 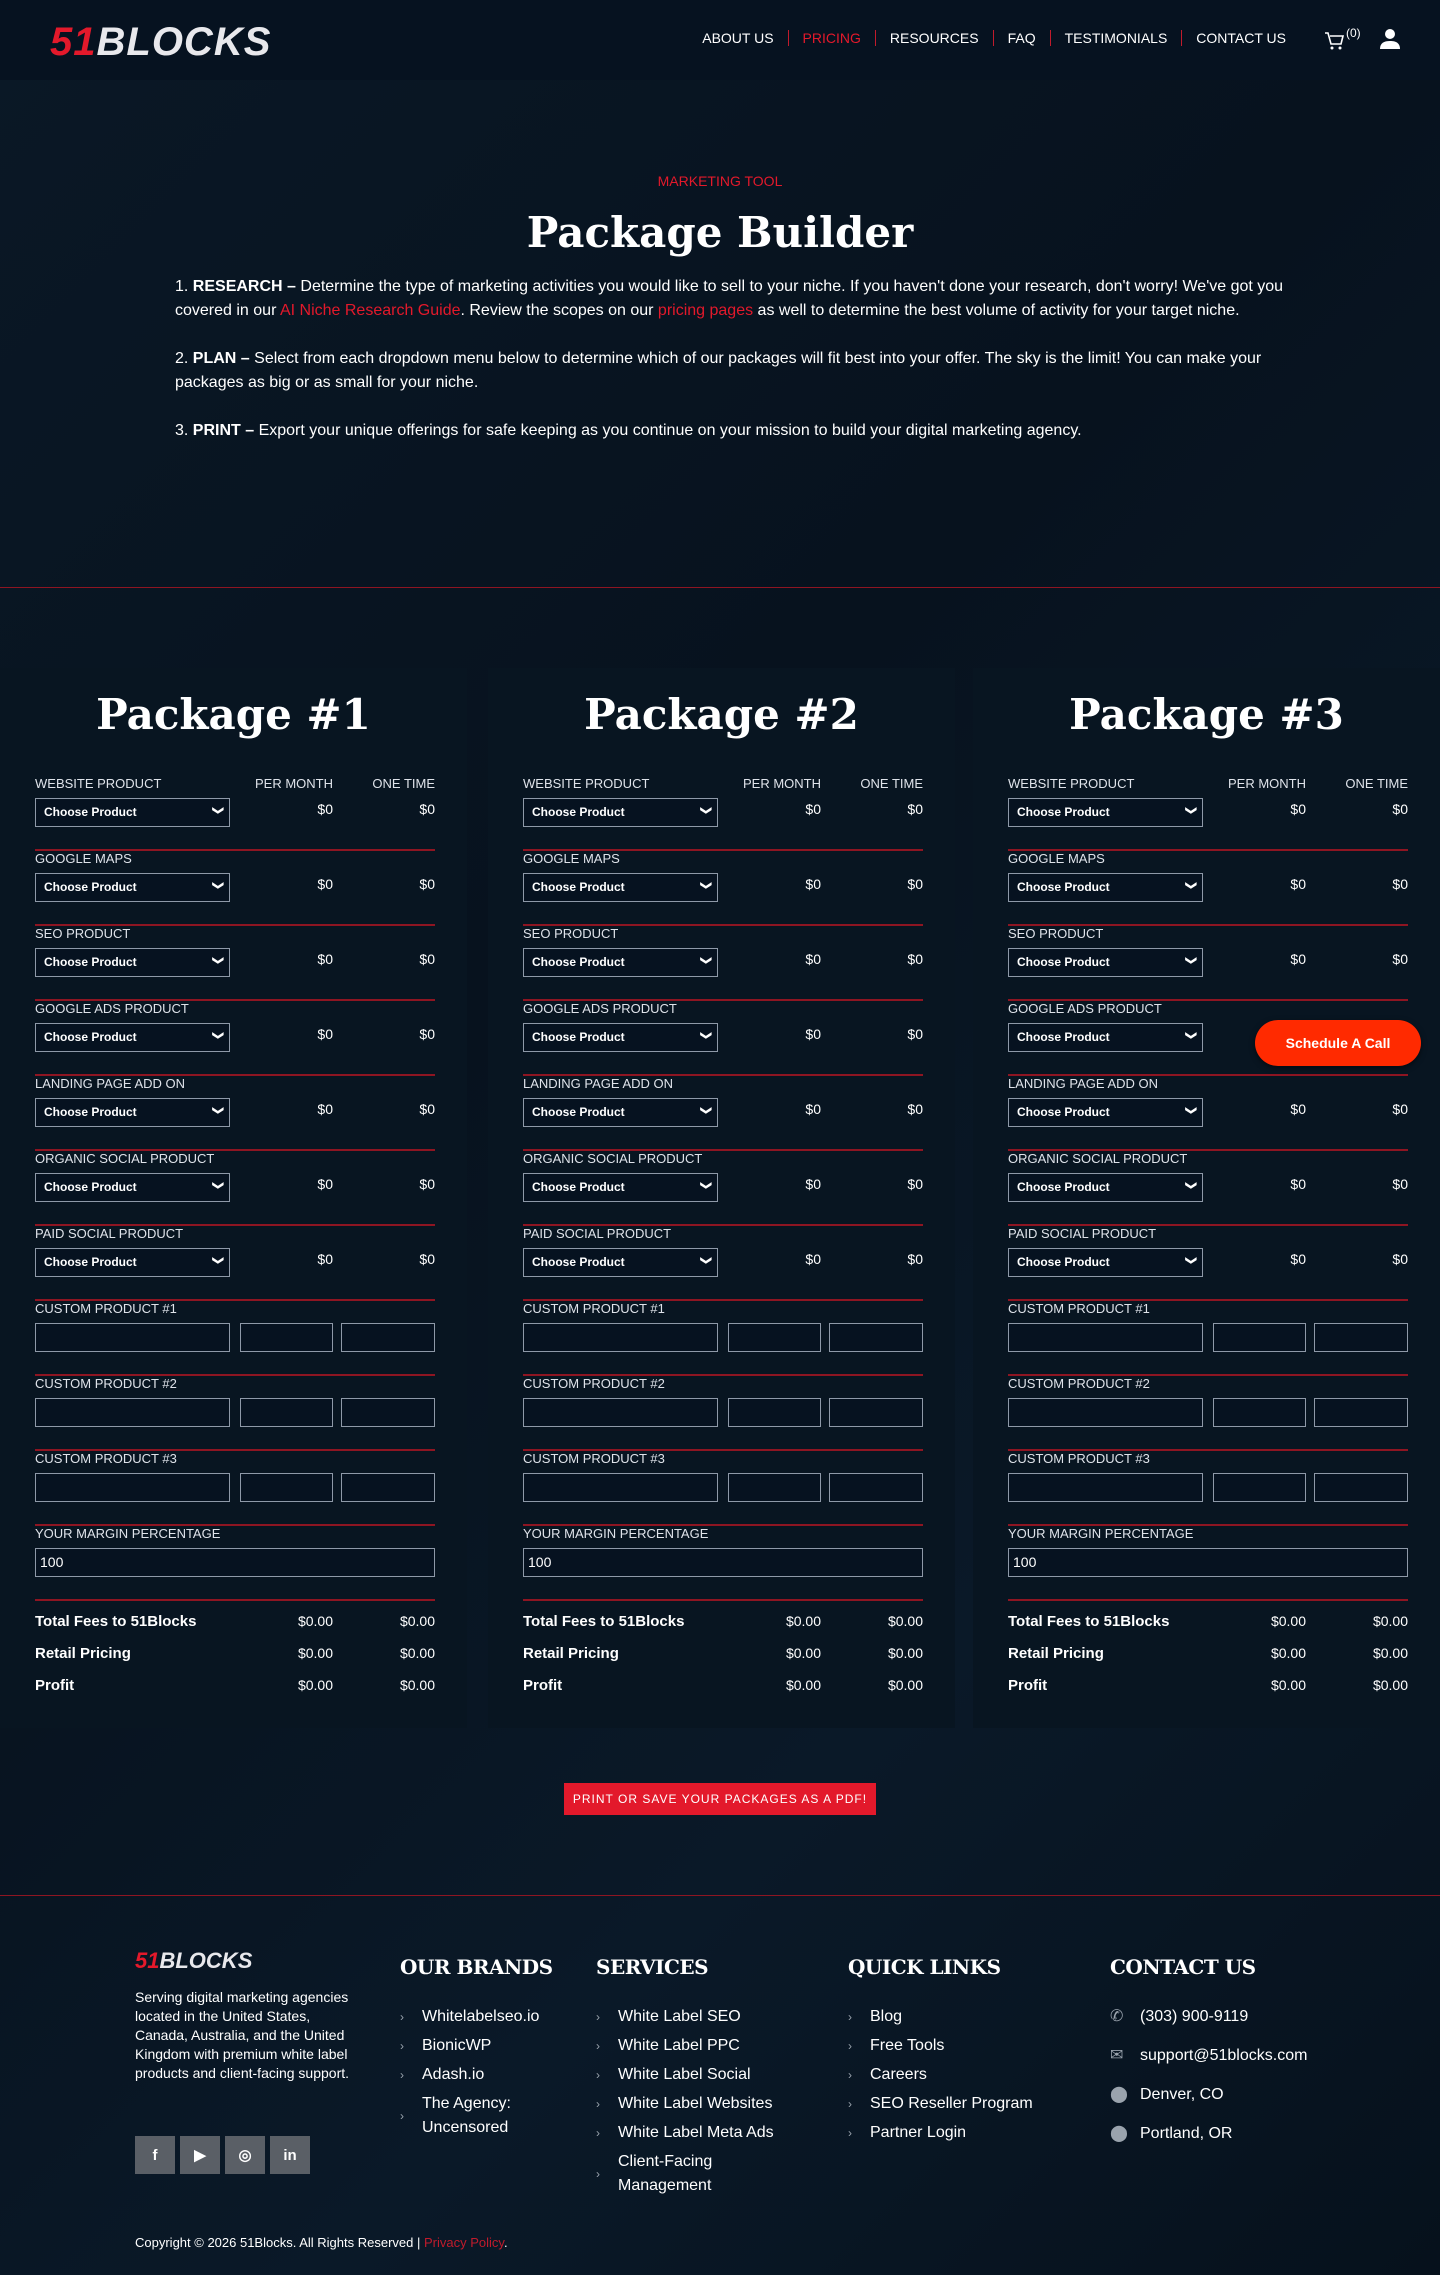 What do you see at coordinates (933, 38) in the screenshot?
I see `nav-resources: RESOURCES` at bounding box center [933, 38].